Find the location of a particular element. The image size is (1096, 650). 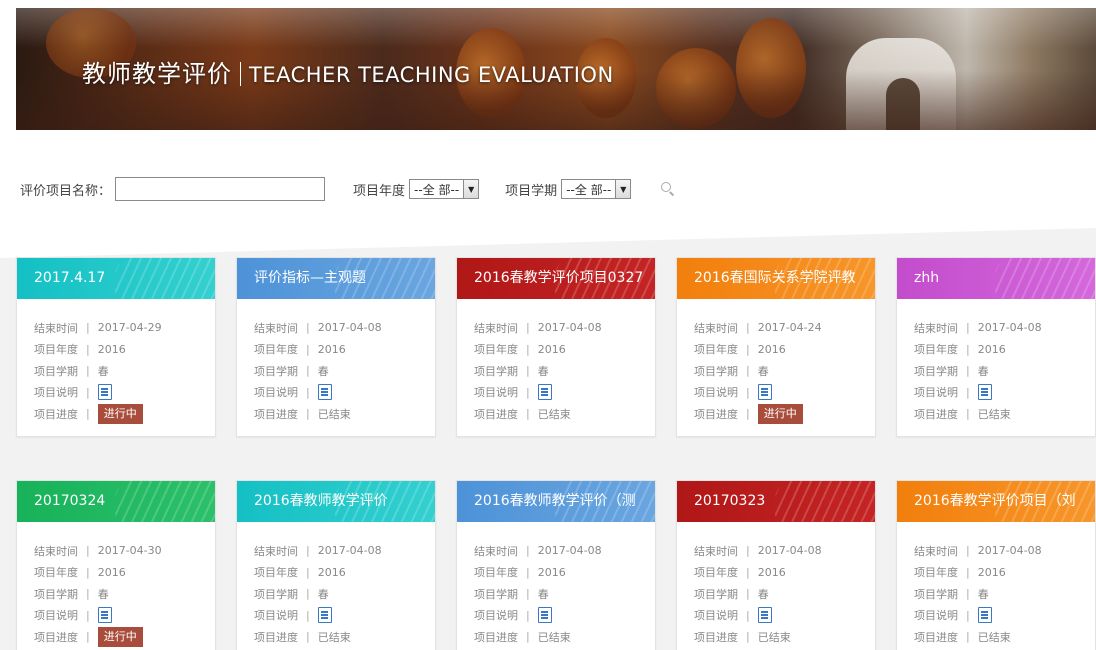

project-card-title: 2016春教学评价项目0327 is located at coordinates (556, 278).